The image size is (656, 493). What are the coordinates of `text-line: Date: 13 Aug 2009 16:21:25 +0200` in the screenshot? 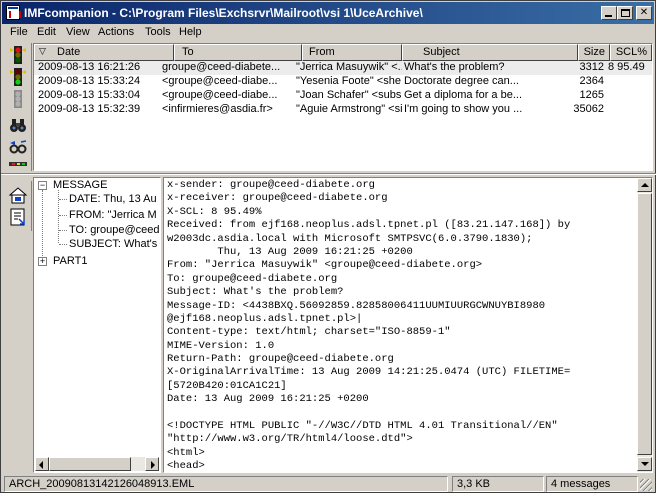 It's located at (268, 399).